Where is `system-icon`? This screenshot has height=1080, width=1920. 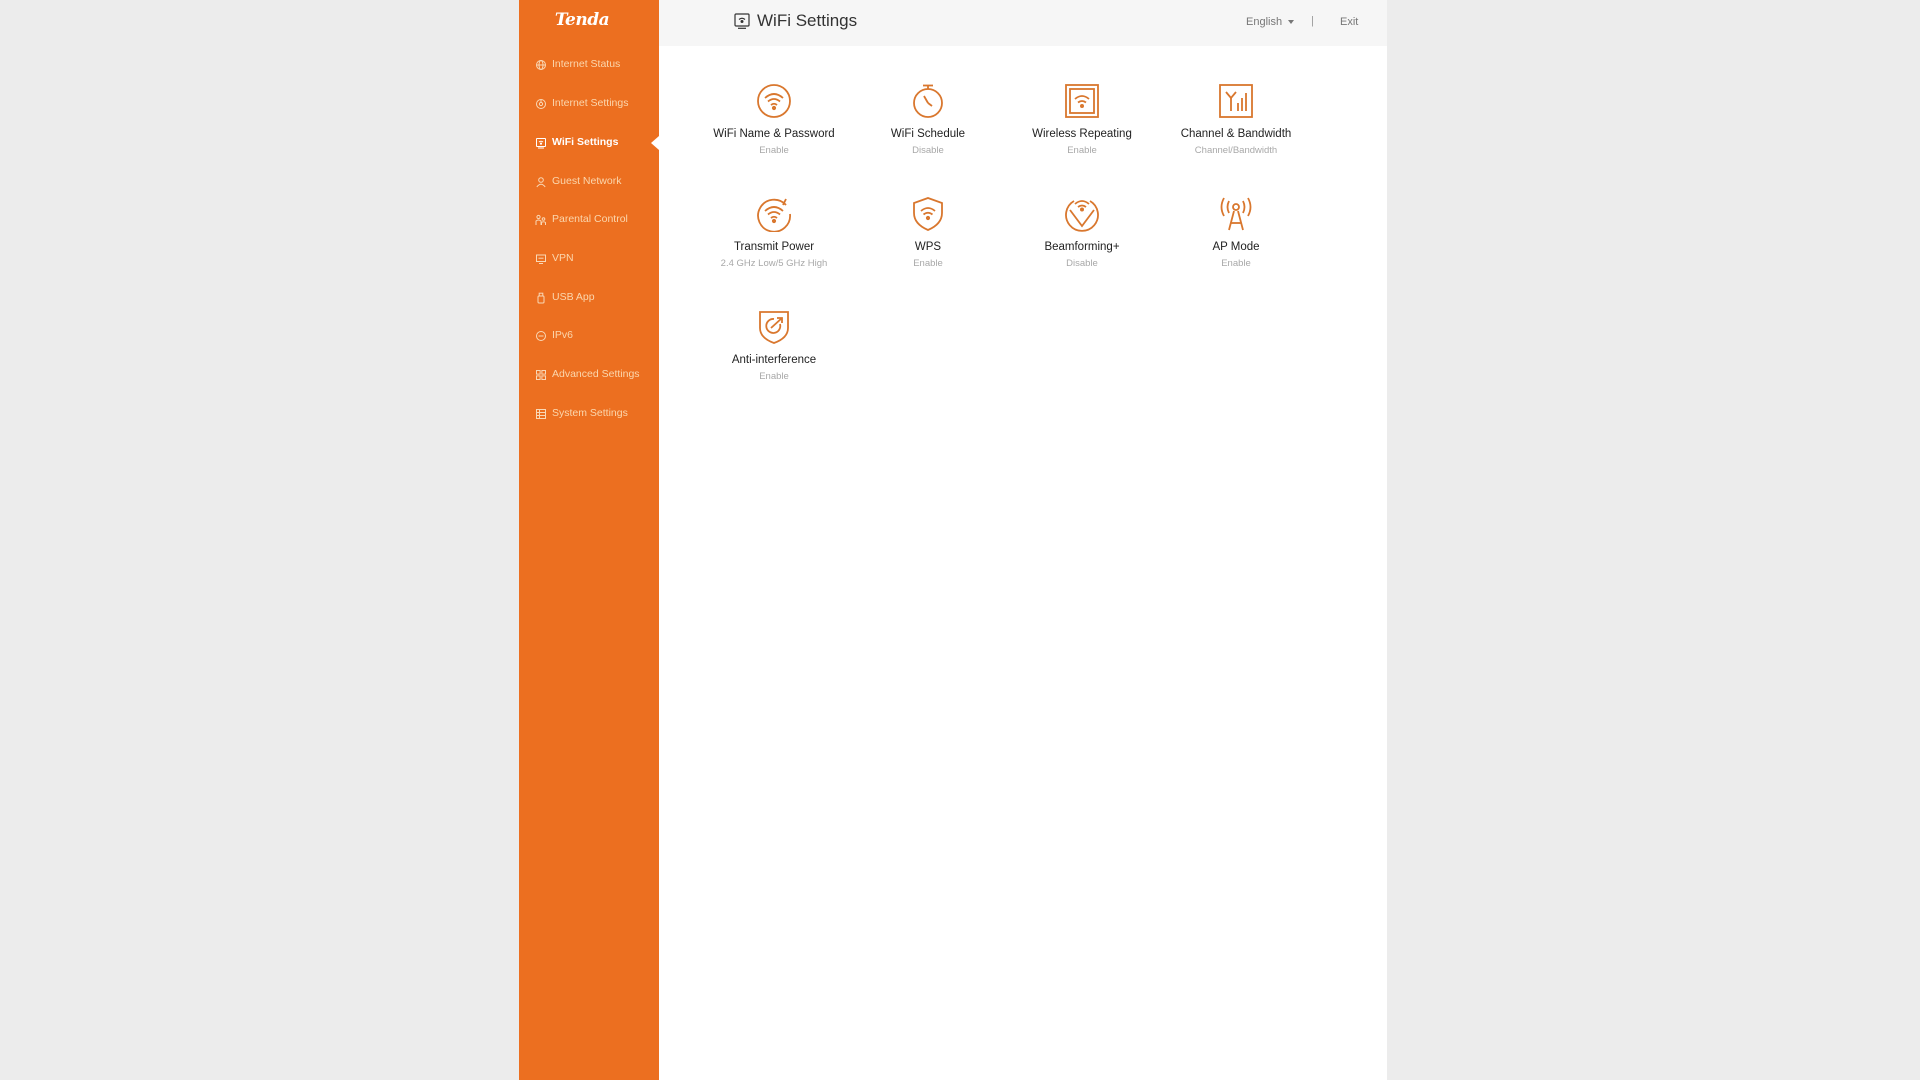 system-icon is located at coordinates (541, 414).